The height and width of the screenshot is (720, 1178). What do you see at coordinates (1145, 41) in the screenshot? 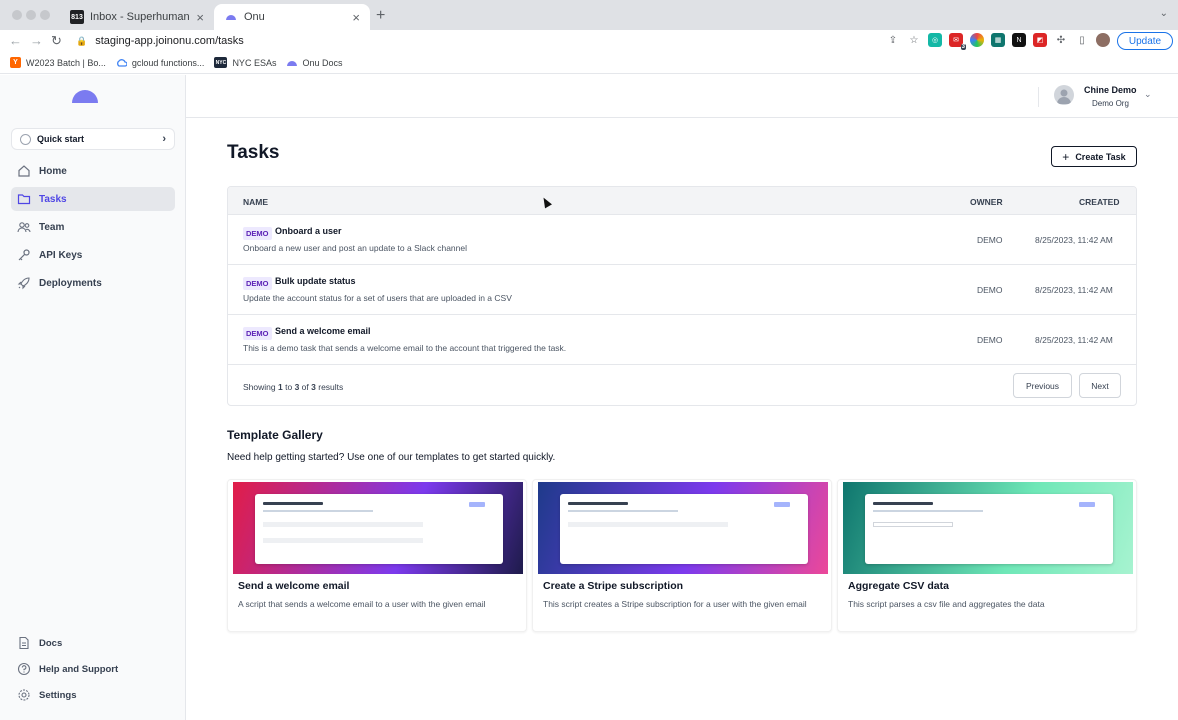
I see `browser-update-button: Update` at bounding box center [1145, 41].